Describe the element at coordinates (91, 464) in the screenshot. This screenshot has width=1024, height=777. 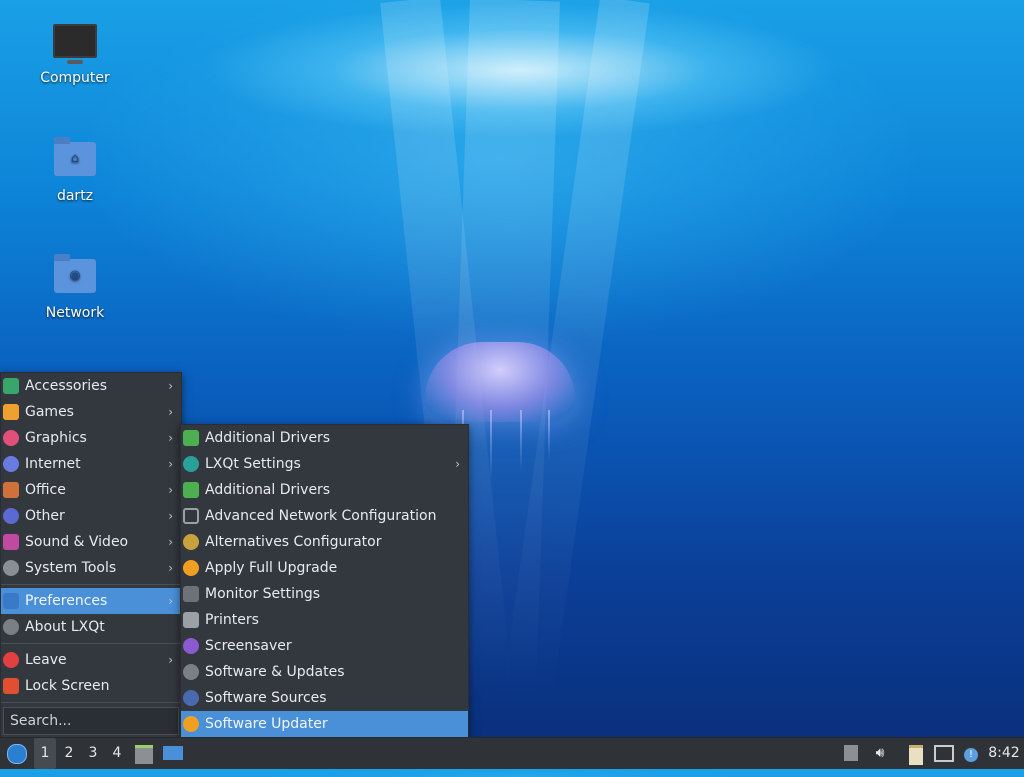
I see `menu-category-internet: Internet ›` at that location.